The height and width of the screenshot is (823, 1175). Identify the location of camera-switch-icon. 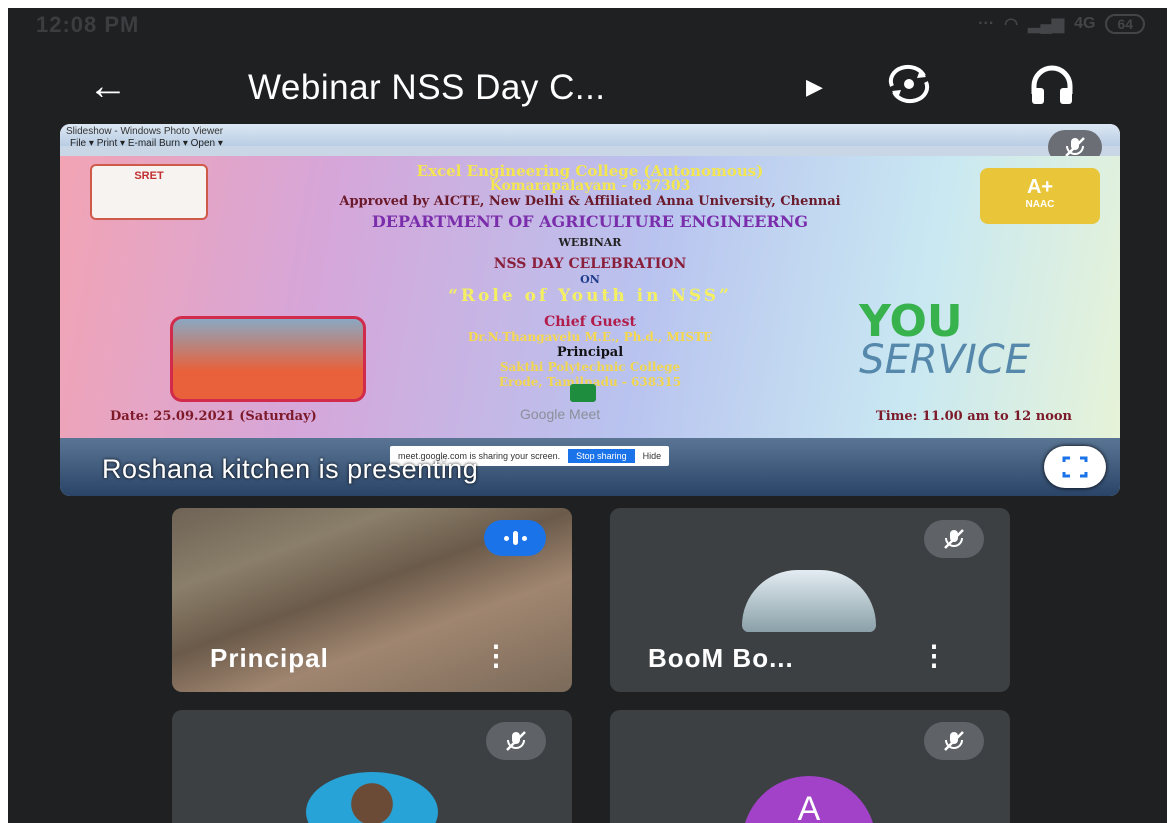
(909, 84).